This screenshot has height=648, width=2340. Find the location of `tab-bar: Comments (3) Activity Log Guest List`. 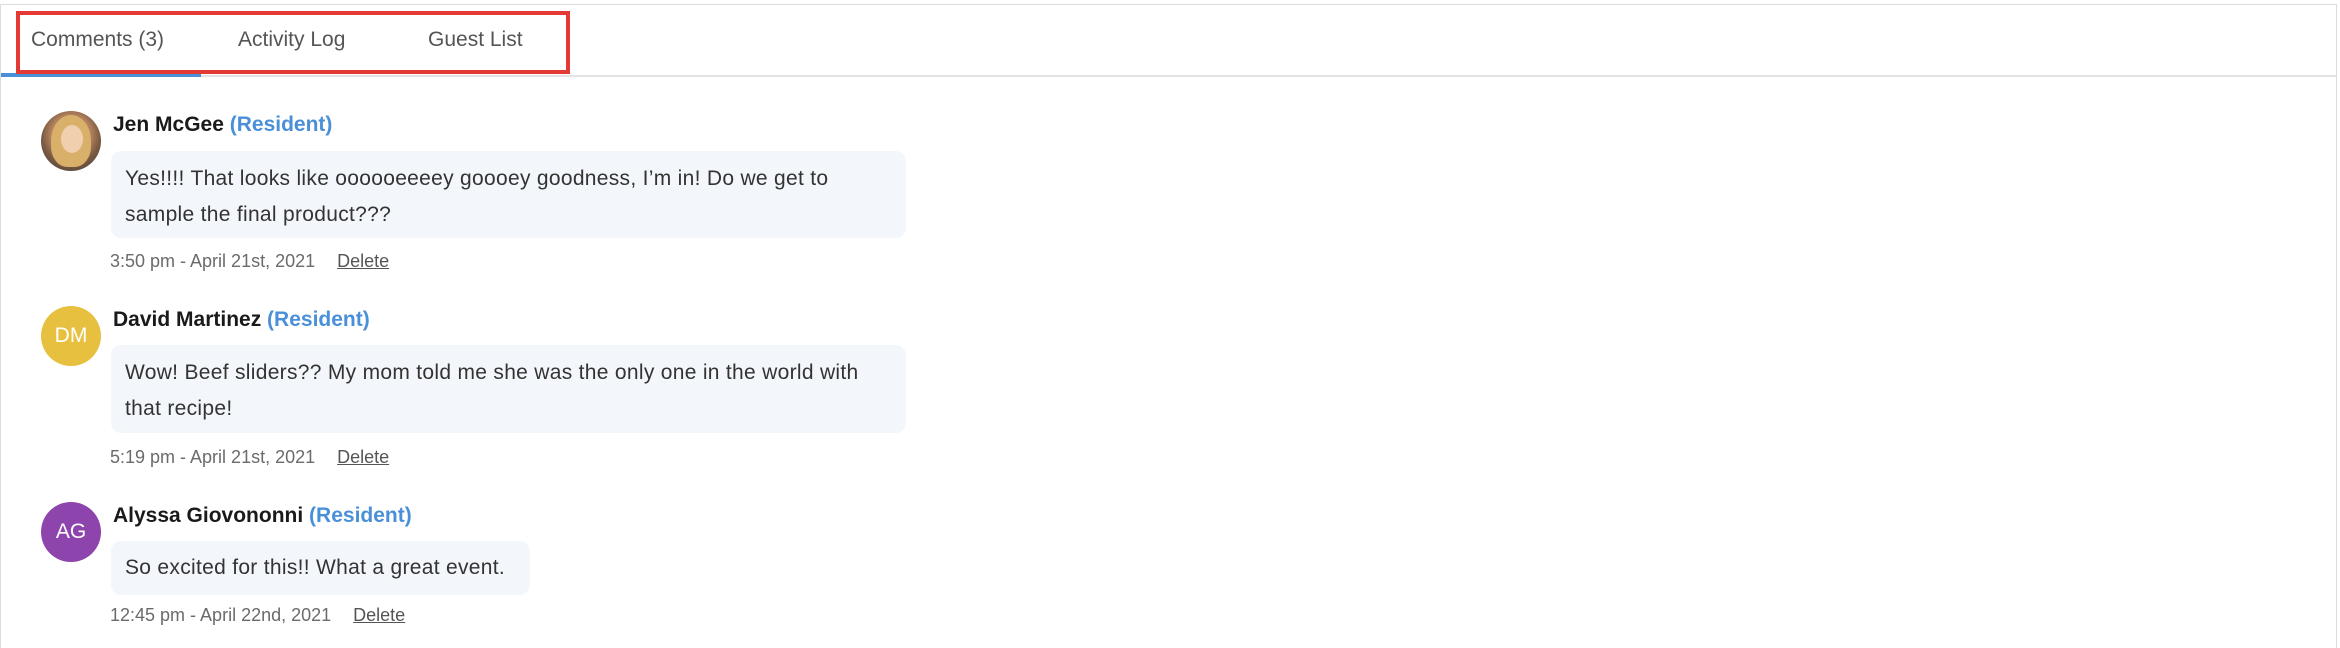

tab-bar: Comments (3) Activity Log Guest List is located at coordinates (1168, 41).